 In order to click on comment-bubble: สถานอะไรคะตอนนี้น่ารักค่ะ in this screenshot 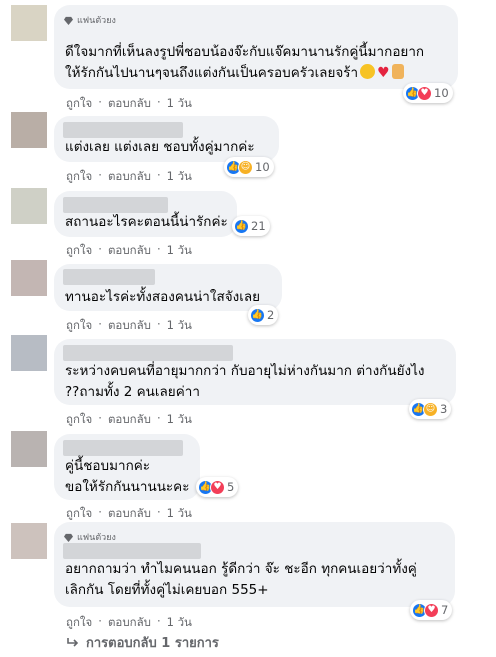, I will do `click(145, 214)`.